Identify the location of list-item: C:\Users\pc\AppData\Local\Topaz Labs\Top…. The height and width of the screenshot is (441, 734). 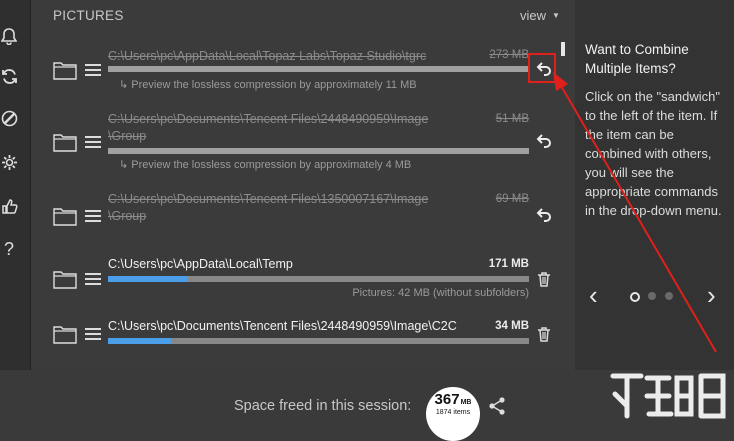
(303, 71).